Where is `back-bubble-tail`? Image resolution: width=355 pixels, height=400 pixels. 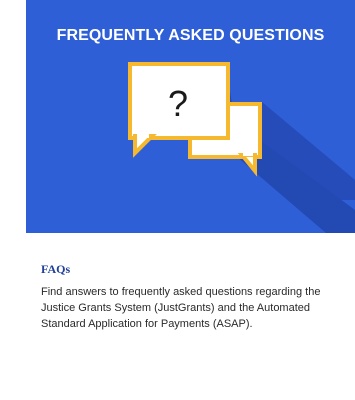
back-bubble-tail is located at coordinates (247, 165).